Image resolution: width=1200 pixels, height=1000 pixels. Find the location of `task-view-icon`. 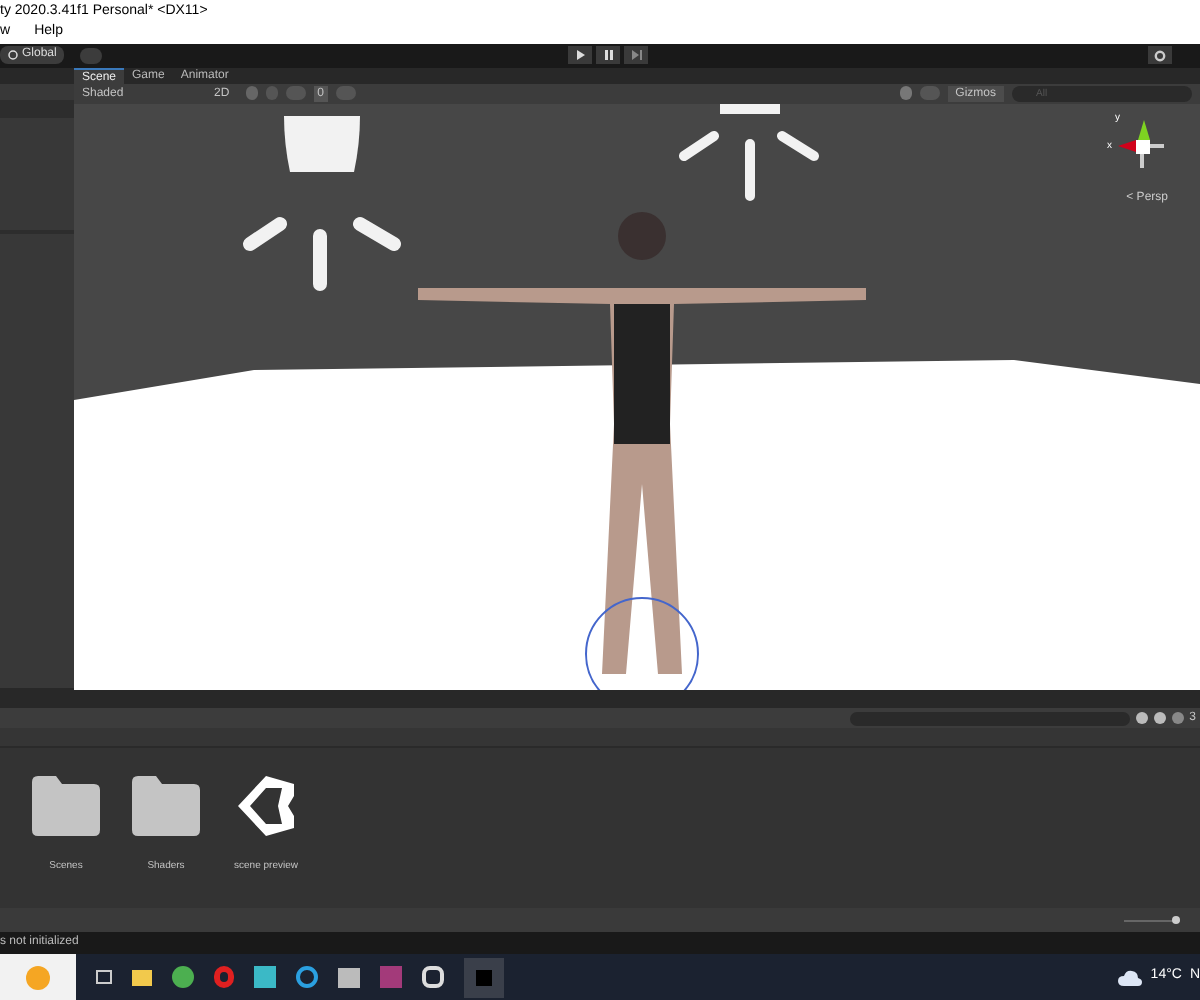

task-view-icon is located at coordinates (104, 977).